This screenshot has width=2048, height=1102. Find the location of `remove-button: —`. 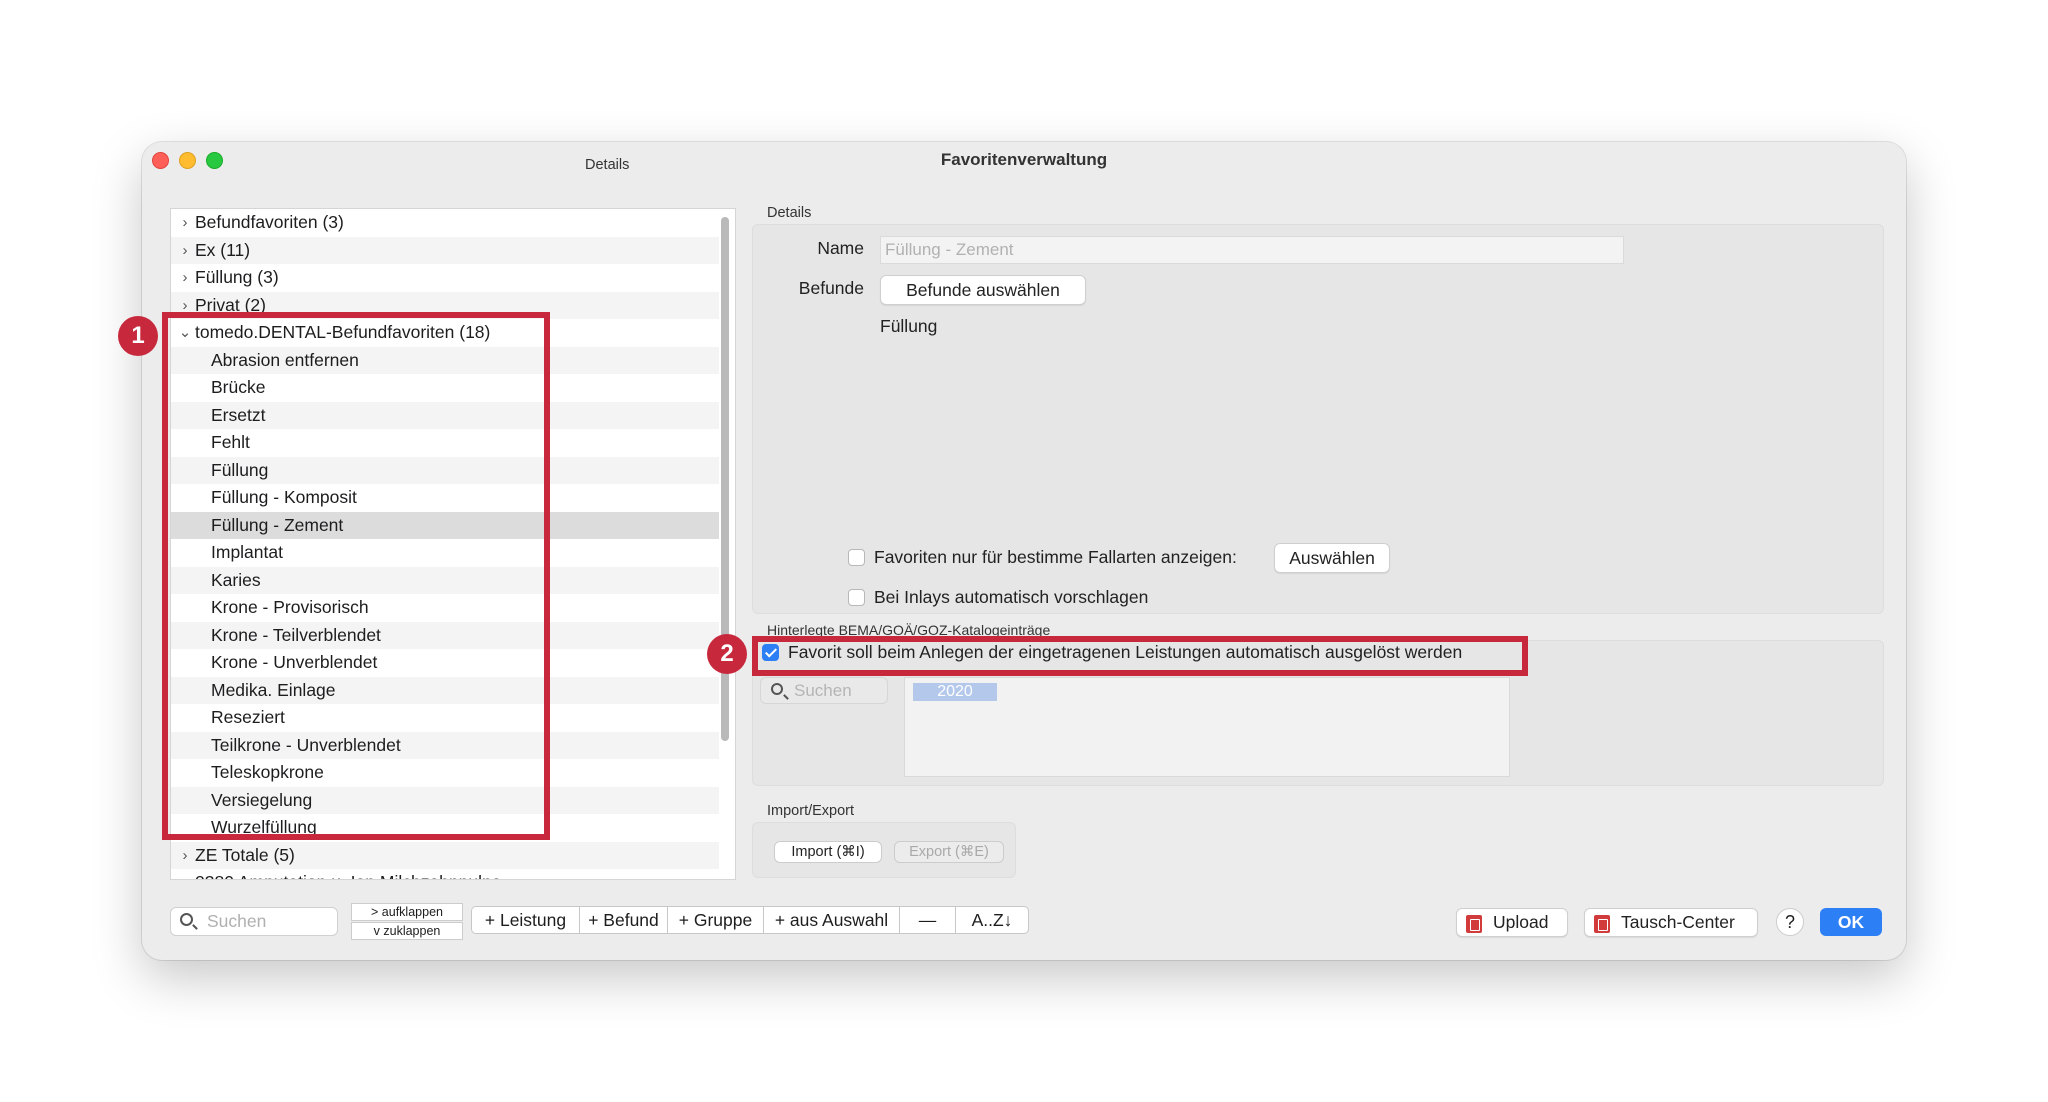

remove-button: — is located at coordinates (928, 920).